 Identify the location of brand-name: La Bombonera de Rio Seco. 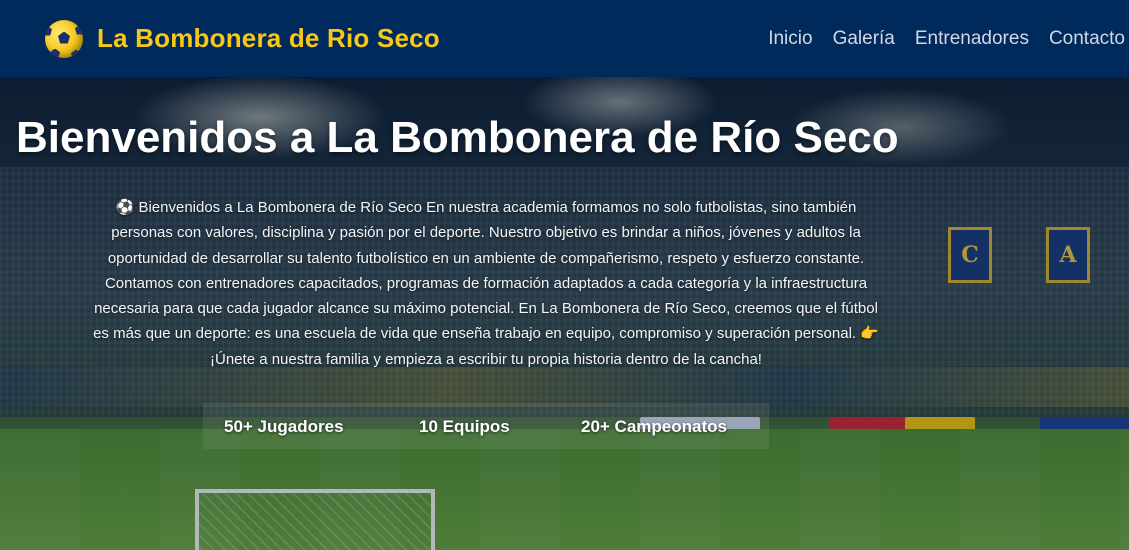
(268, 38).